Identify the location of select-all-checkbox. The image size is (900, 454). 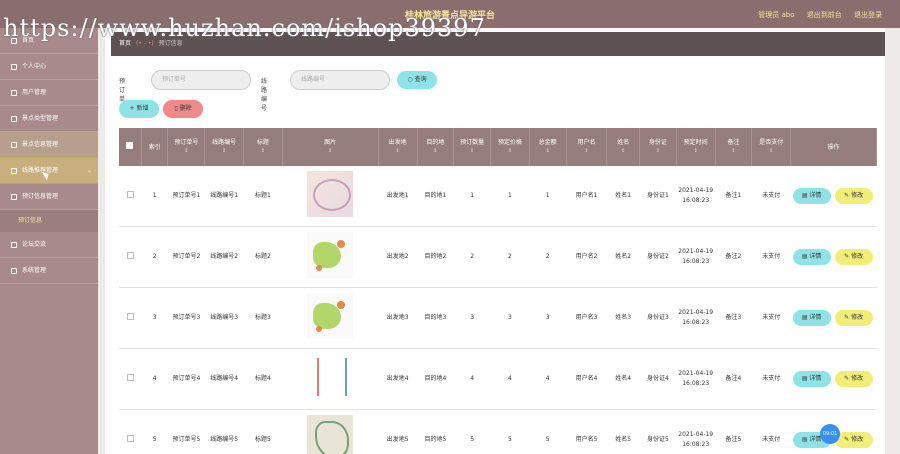
(130, 145).